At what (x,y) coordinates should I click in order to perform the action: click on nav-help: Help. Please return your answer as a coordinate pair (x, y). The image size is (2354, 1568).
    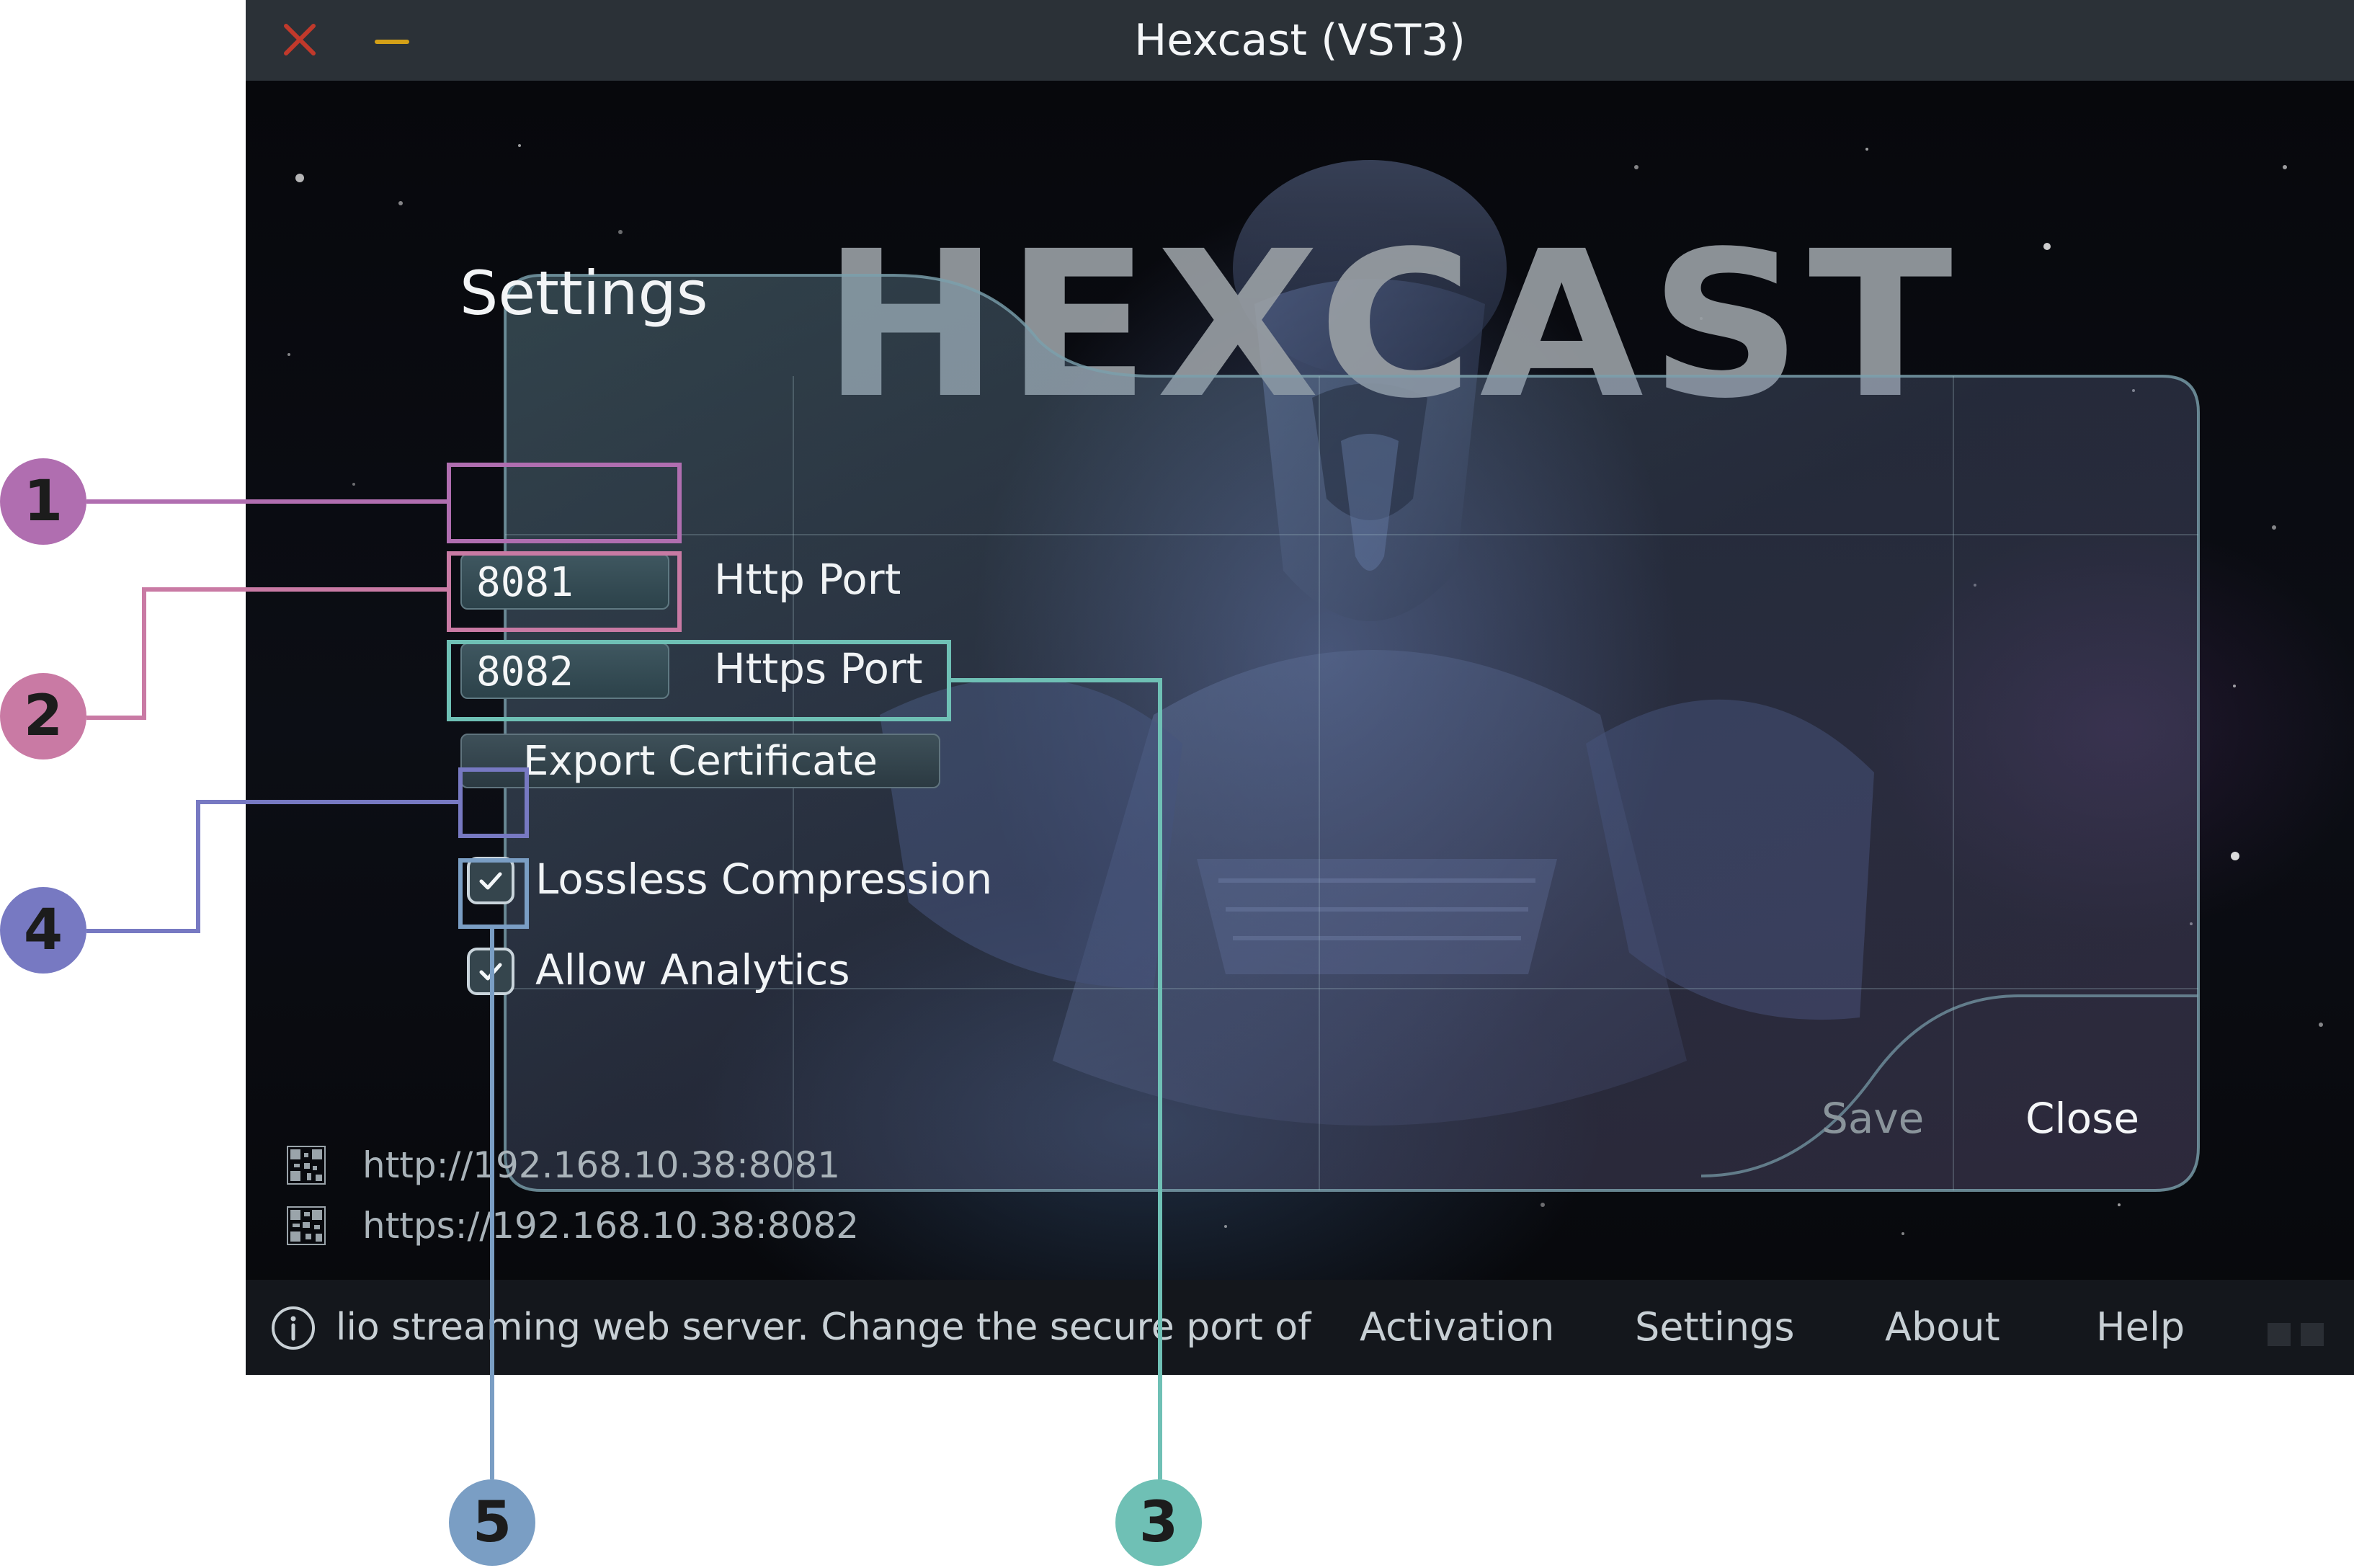
    Looking at the image, I should click on (2140, 1327).